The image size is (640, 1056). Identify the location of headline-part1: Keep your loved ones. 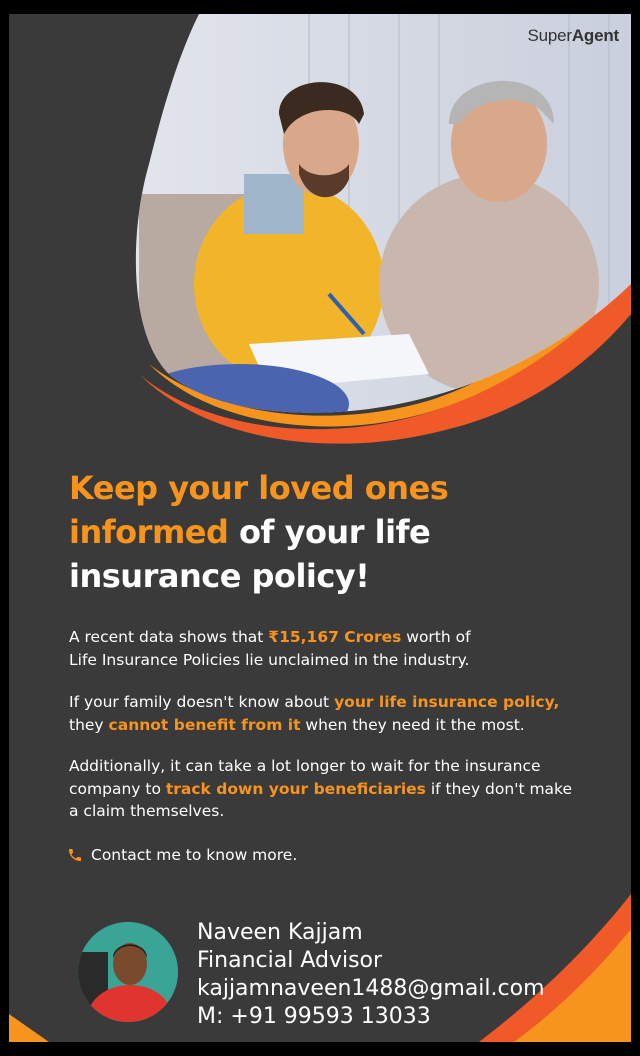
(259, 488).